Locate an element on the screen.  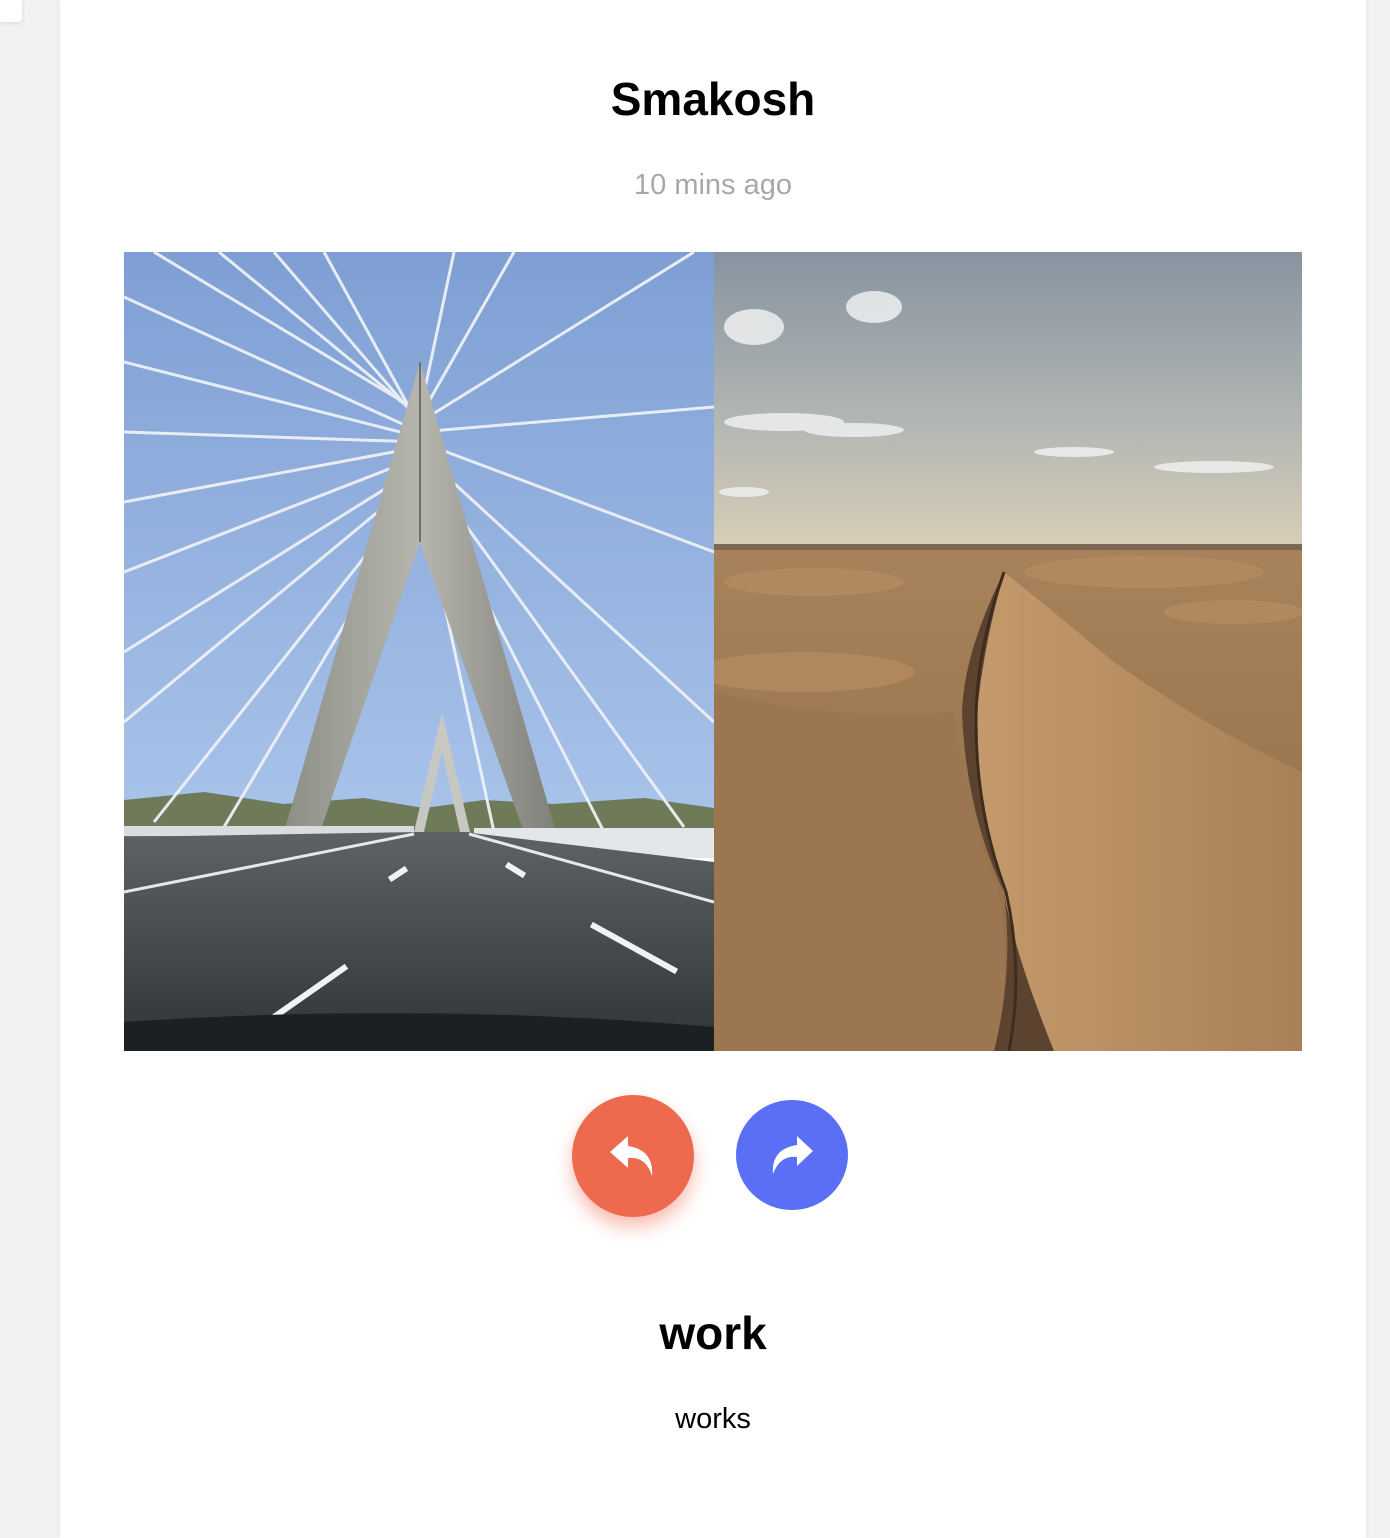
previous-button is located at coordinates (633, 1156).